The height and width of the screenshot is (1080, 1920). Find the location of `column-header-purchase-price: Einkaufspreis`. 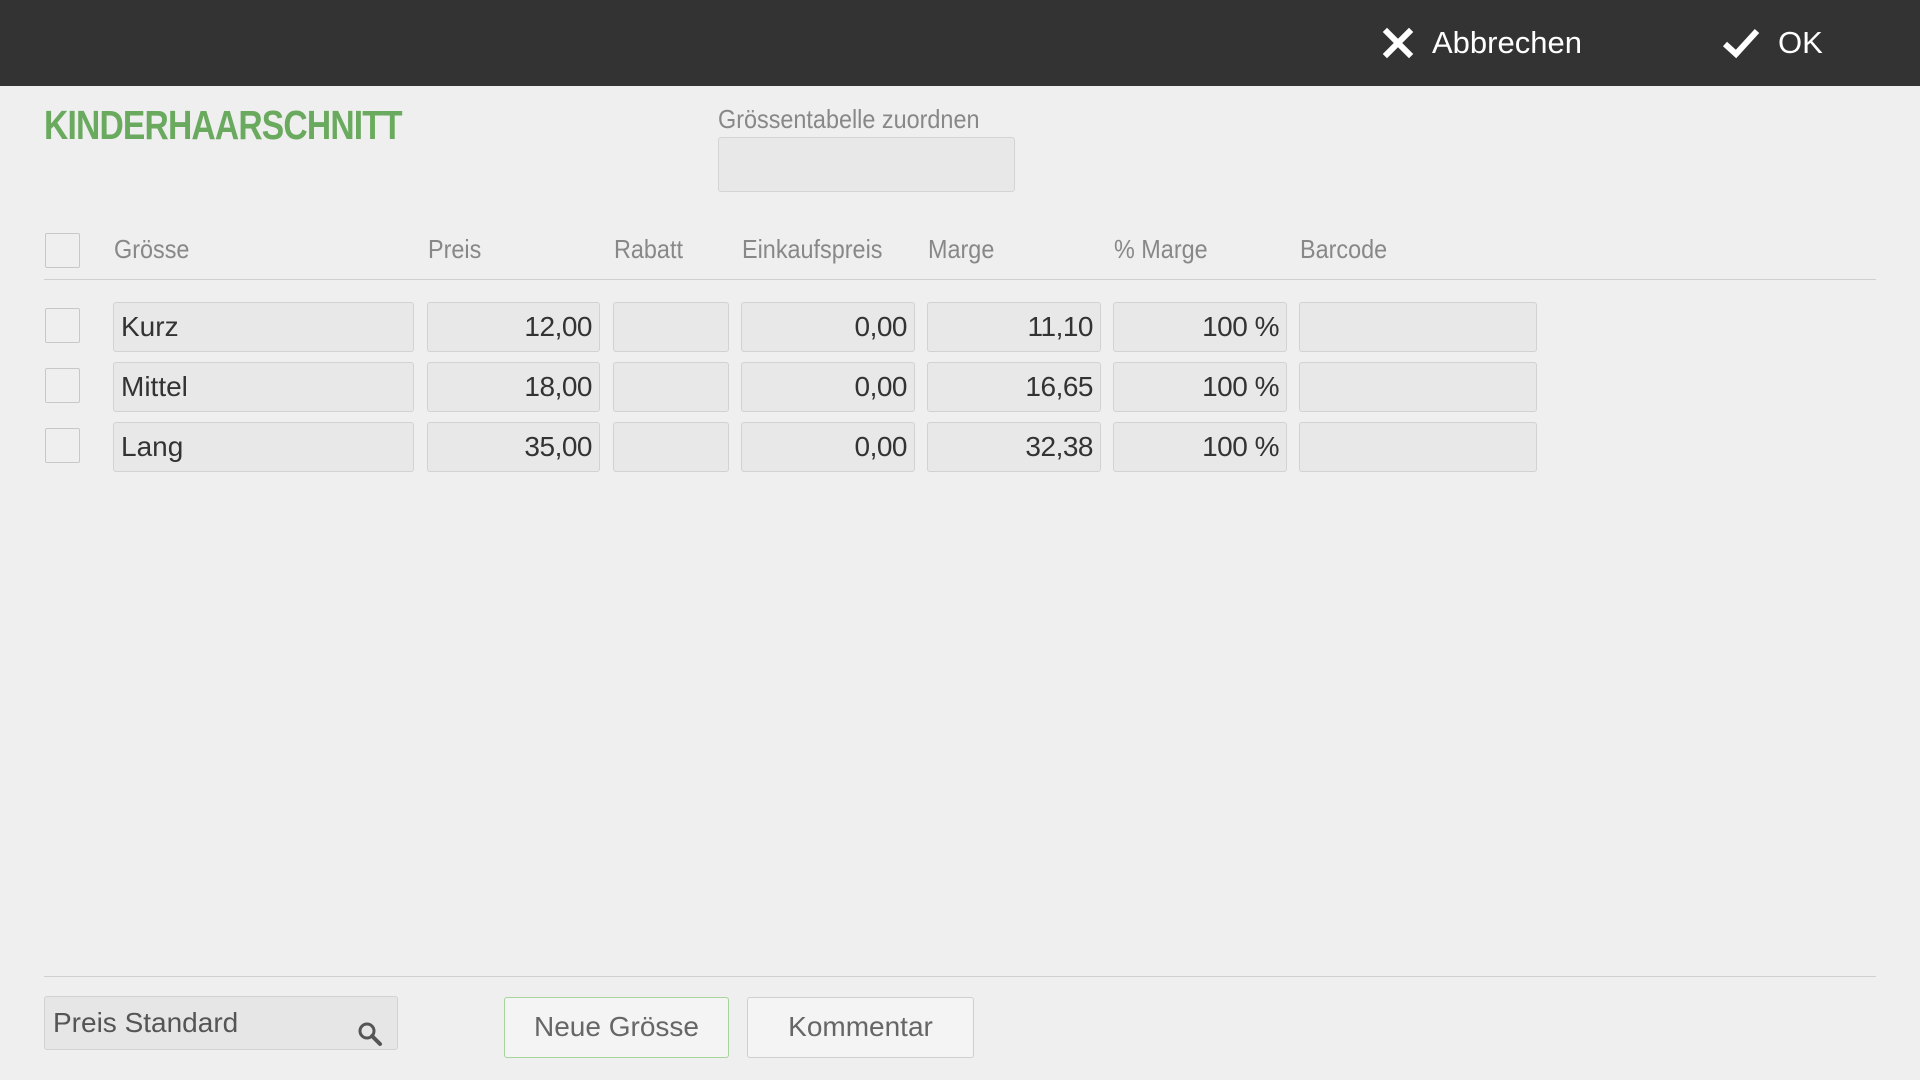

column-header-purchase-price: Einkaufspreis is located at coordinates (812, 249).